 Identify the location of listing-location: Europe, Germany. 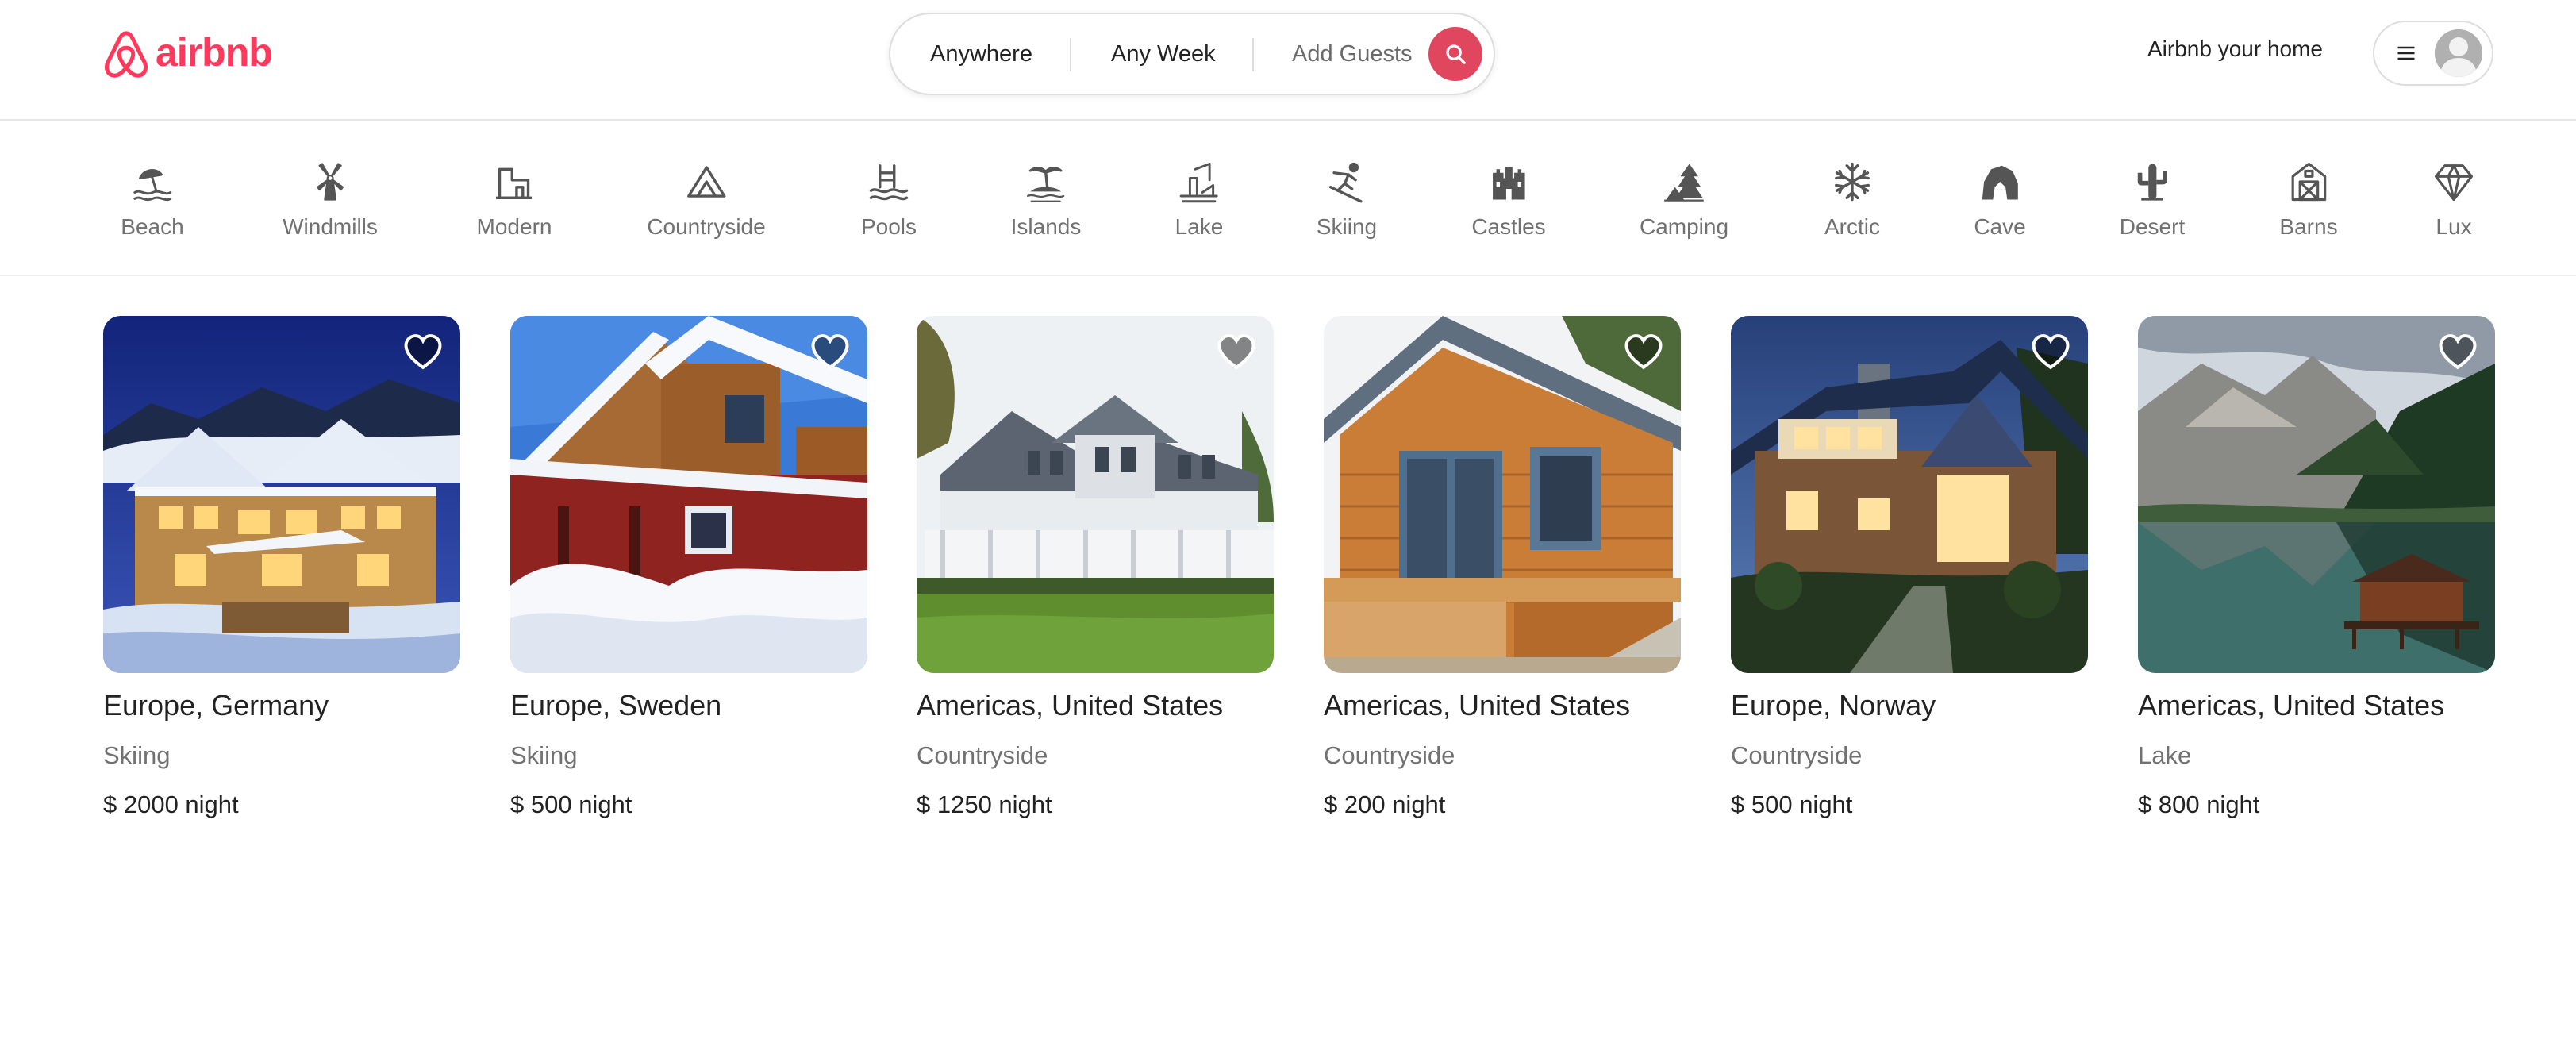
(216, 705).